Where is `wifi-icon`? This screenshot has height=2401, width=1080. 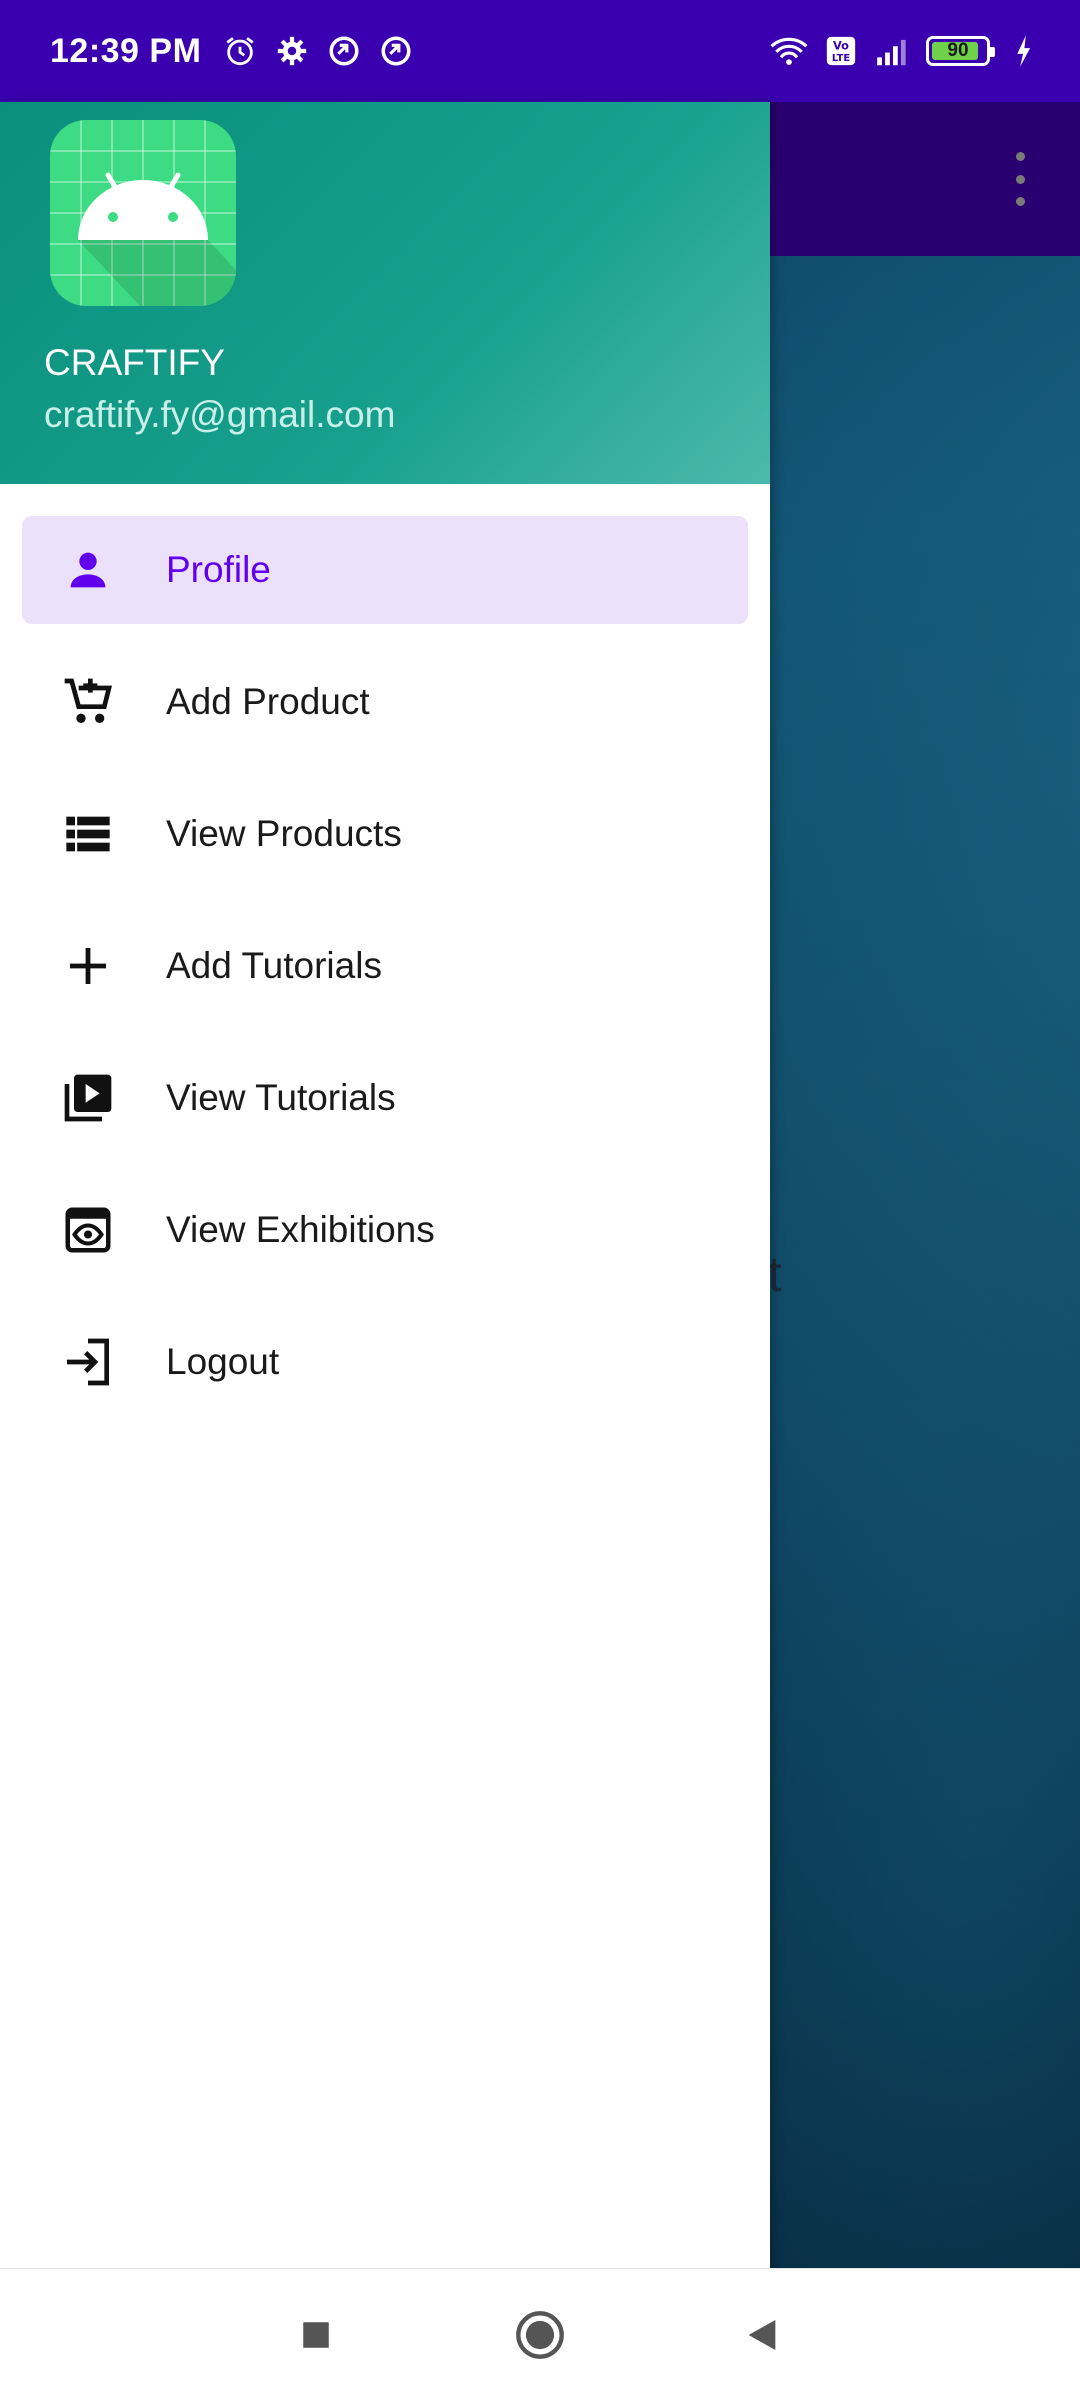
wifi-icon is located at coordinates (789, 51).